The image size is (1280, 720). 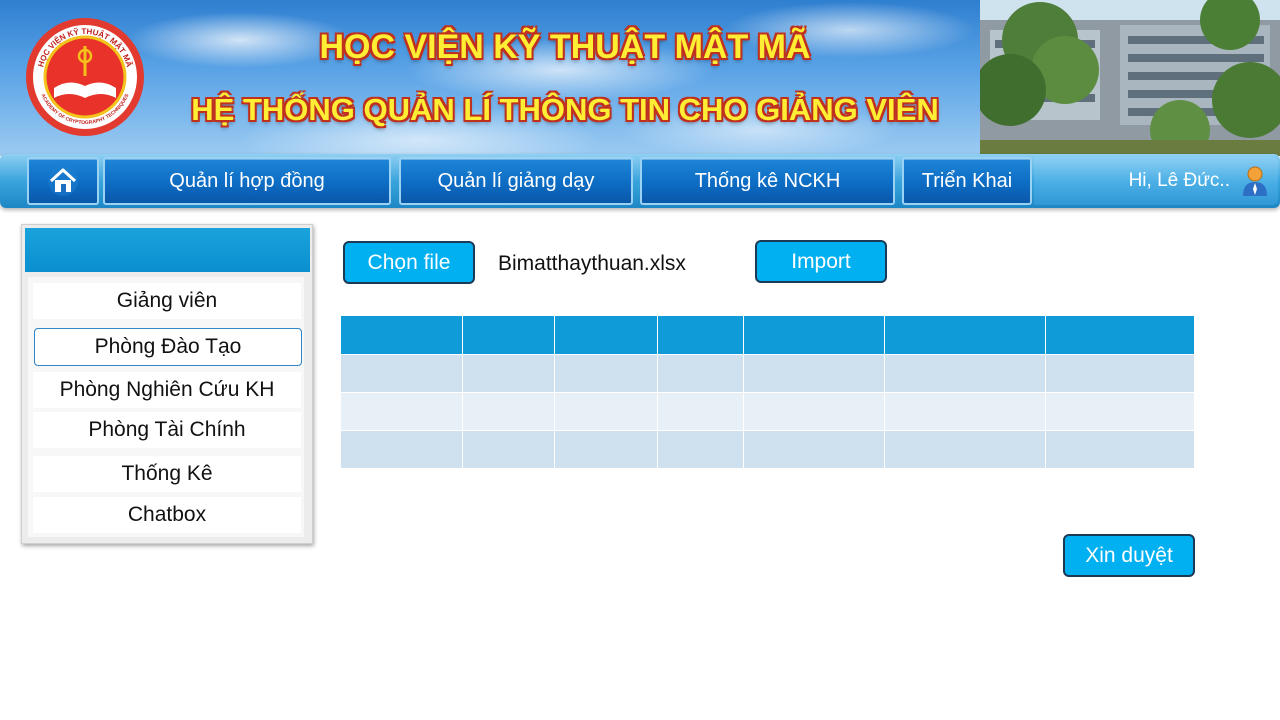 What do you see at coordinates (565, 47) in the screenshot?
I see `academy-title: HỌC VIỆN KỸ THUẬT MẬT MÃ` at bounding box center [565, 47].